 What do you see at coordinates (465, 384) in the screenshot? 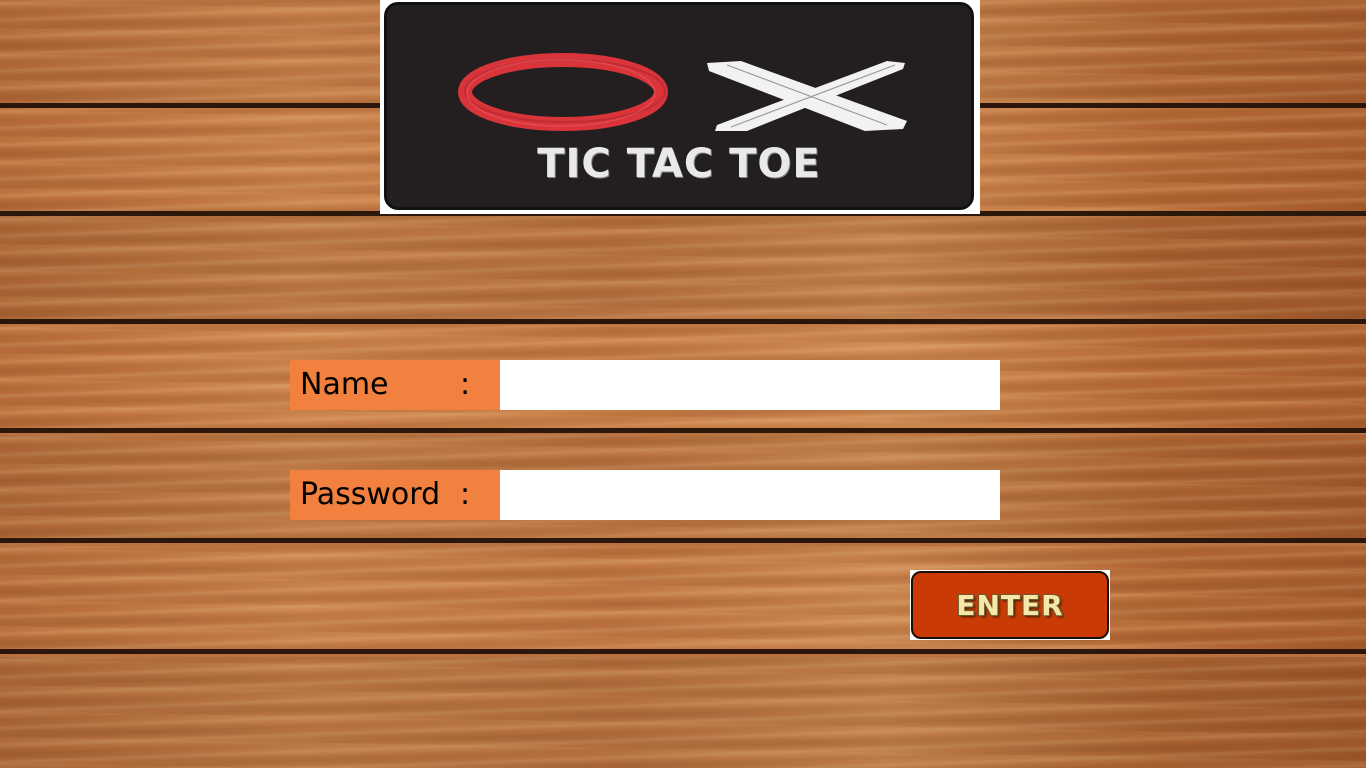
I see `name-label-colon: :` at bounding box center [465, 384].